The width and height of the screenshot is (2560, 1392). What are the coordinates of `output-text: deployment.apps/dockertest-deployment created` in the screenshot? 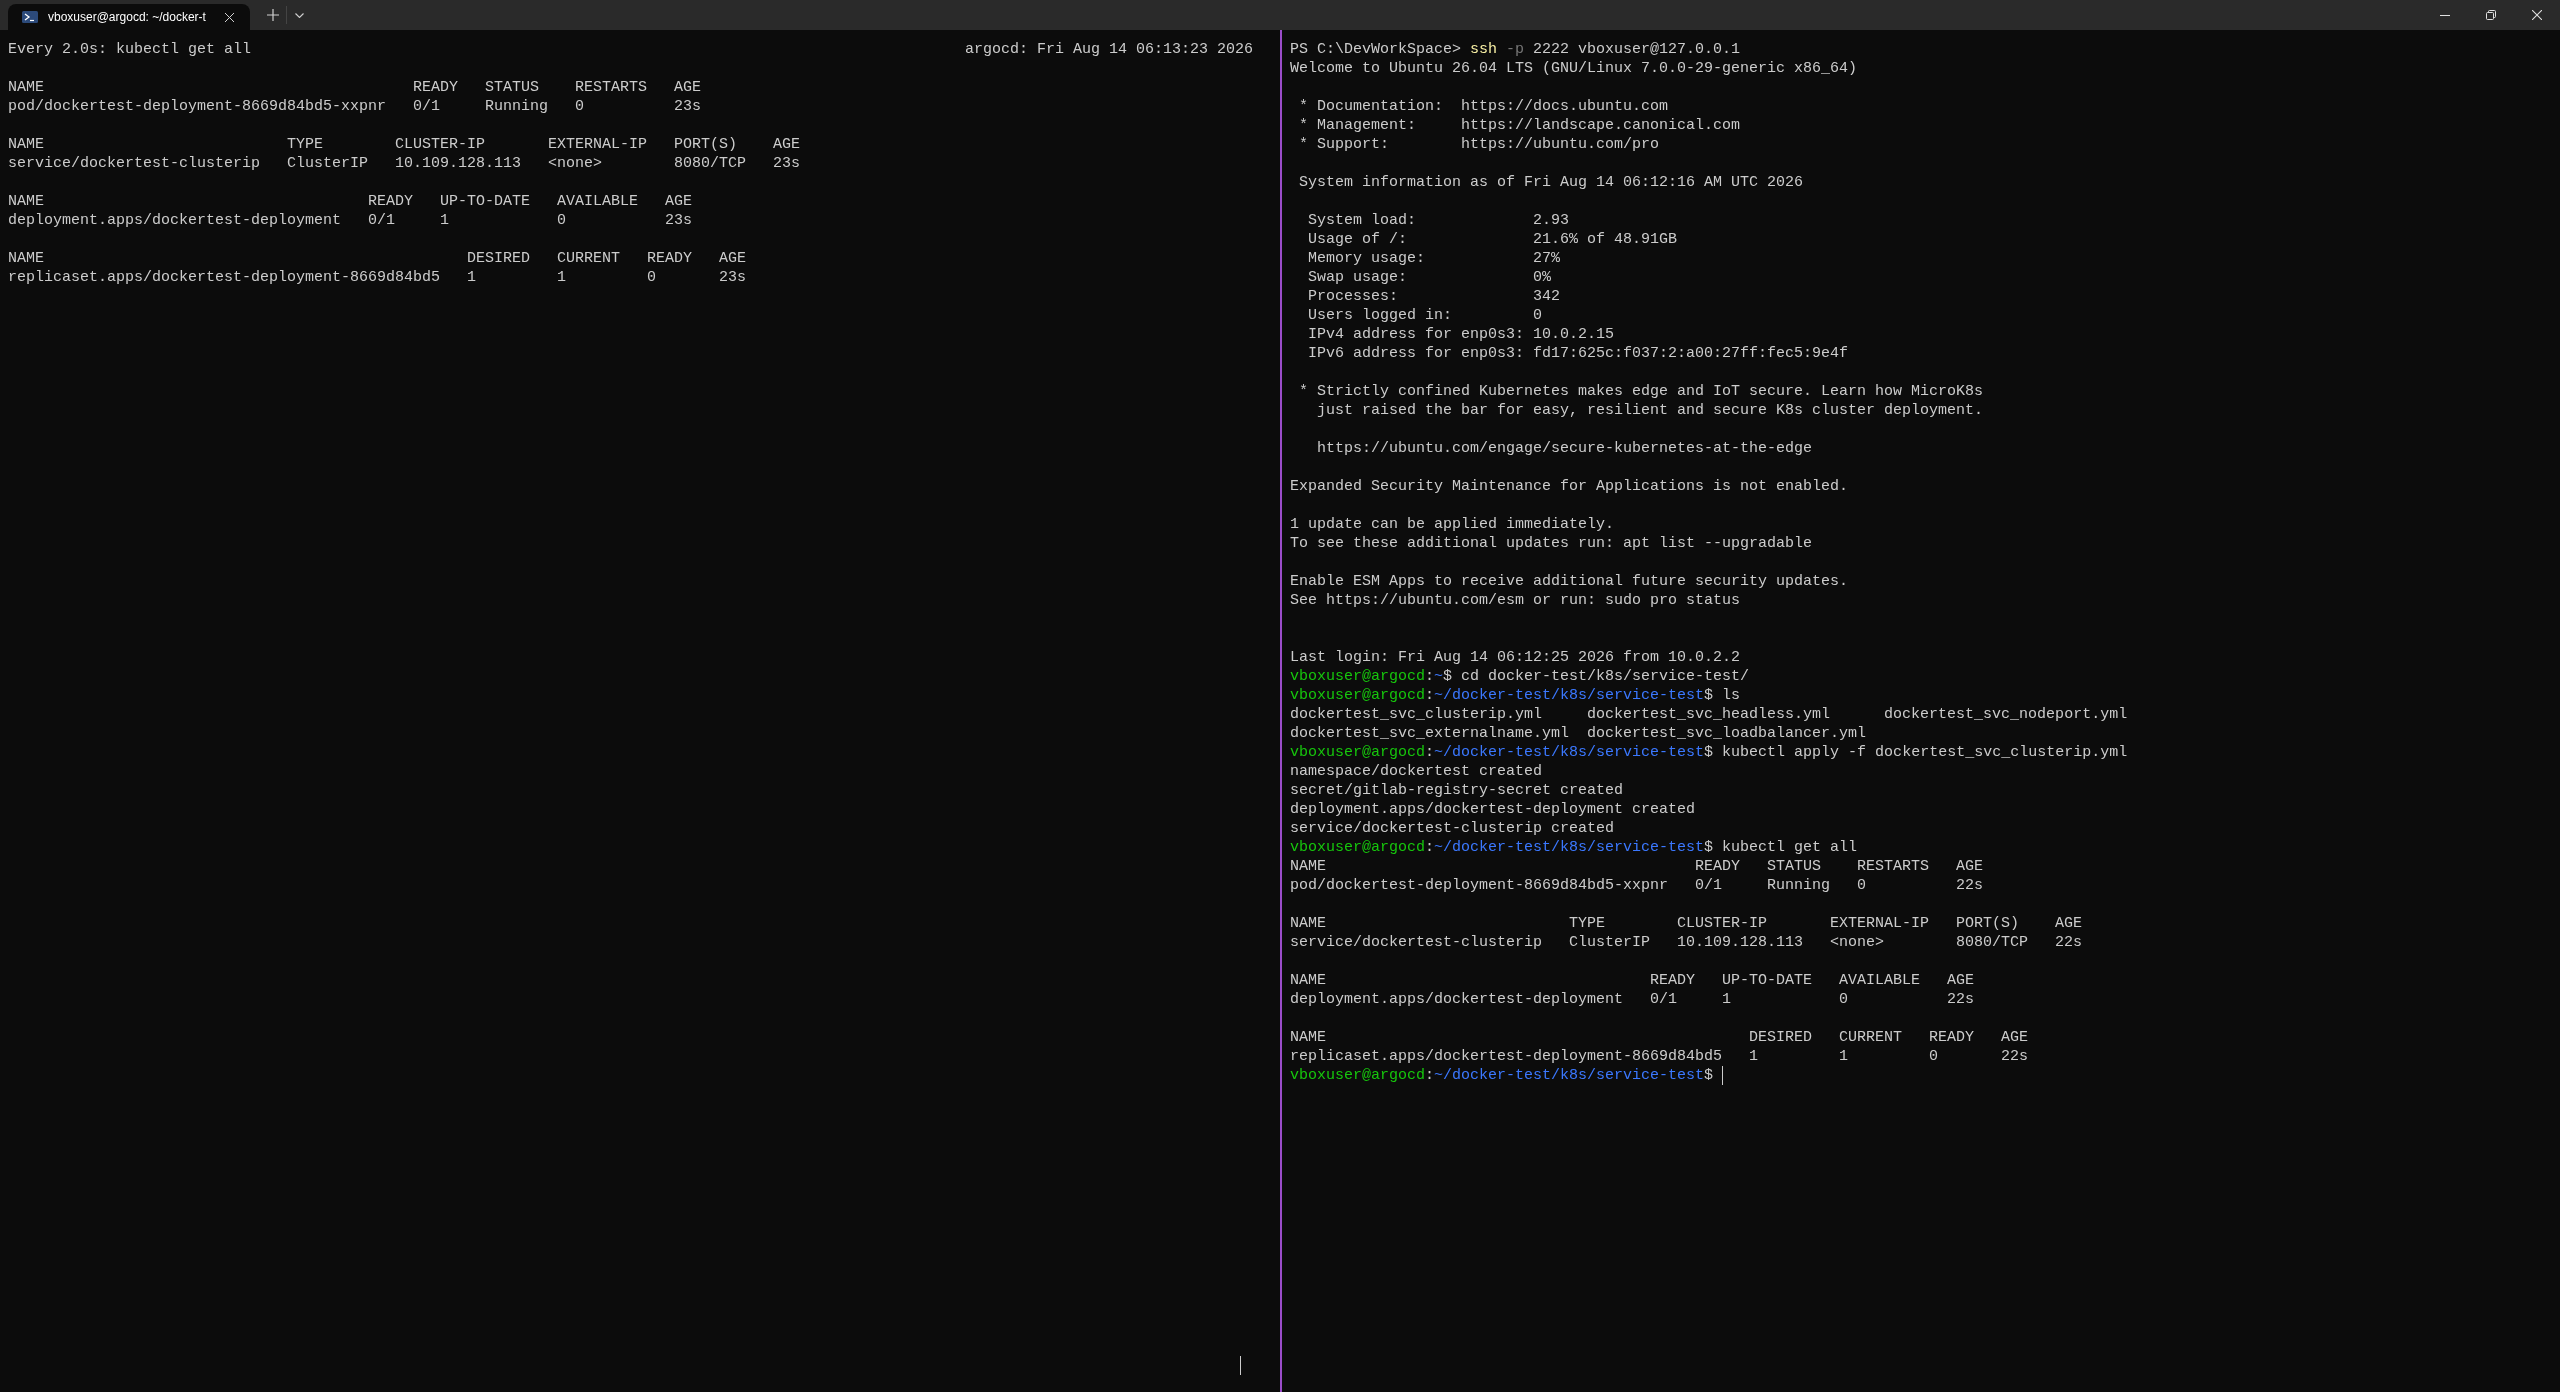 It's located at (1493, 809).